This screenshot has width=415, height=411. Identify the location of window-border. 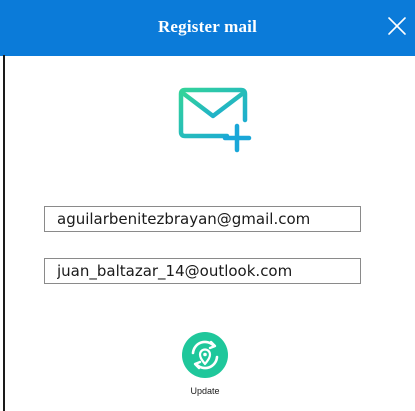
(4, 233).